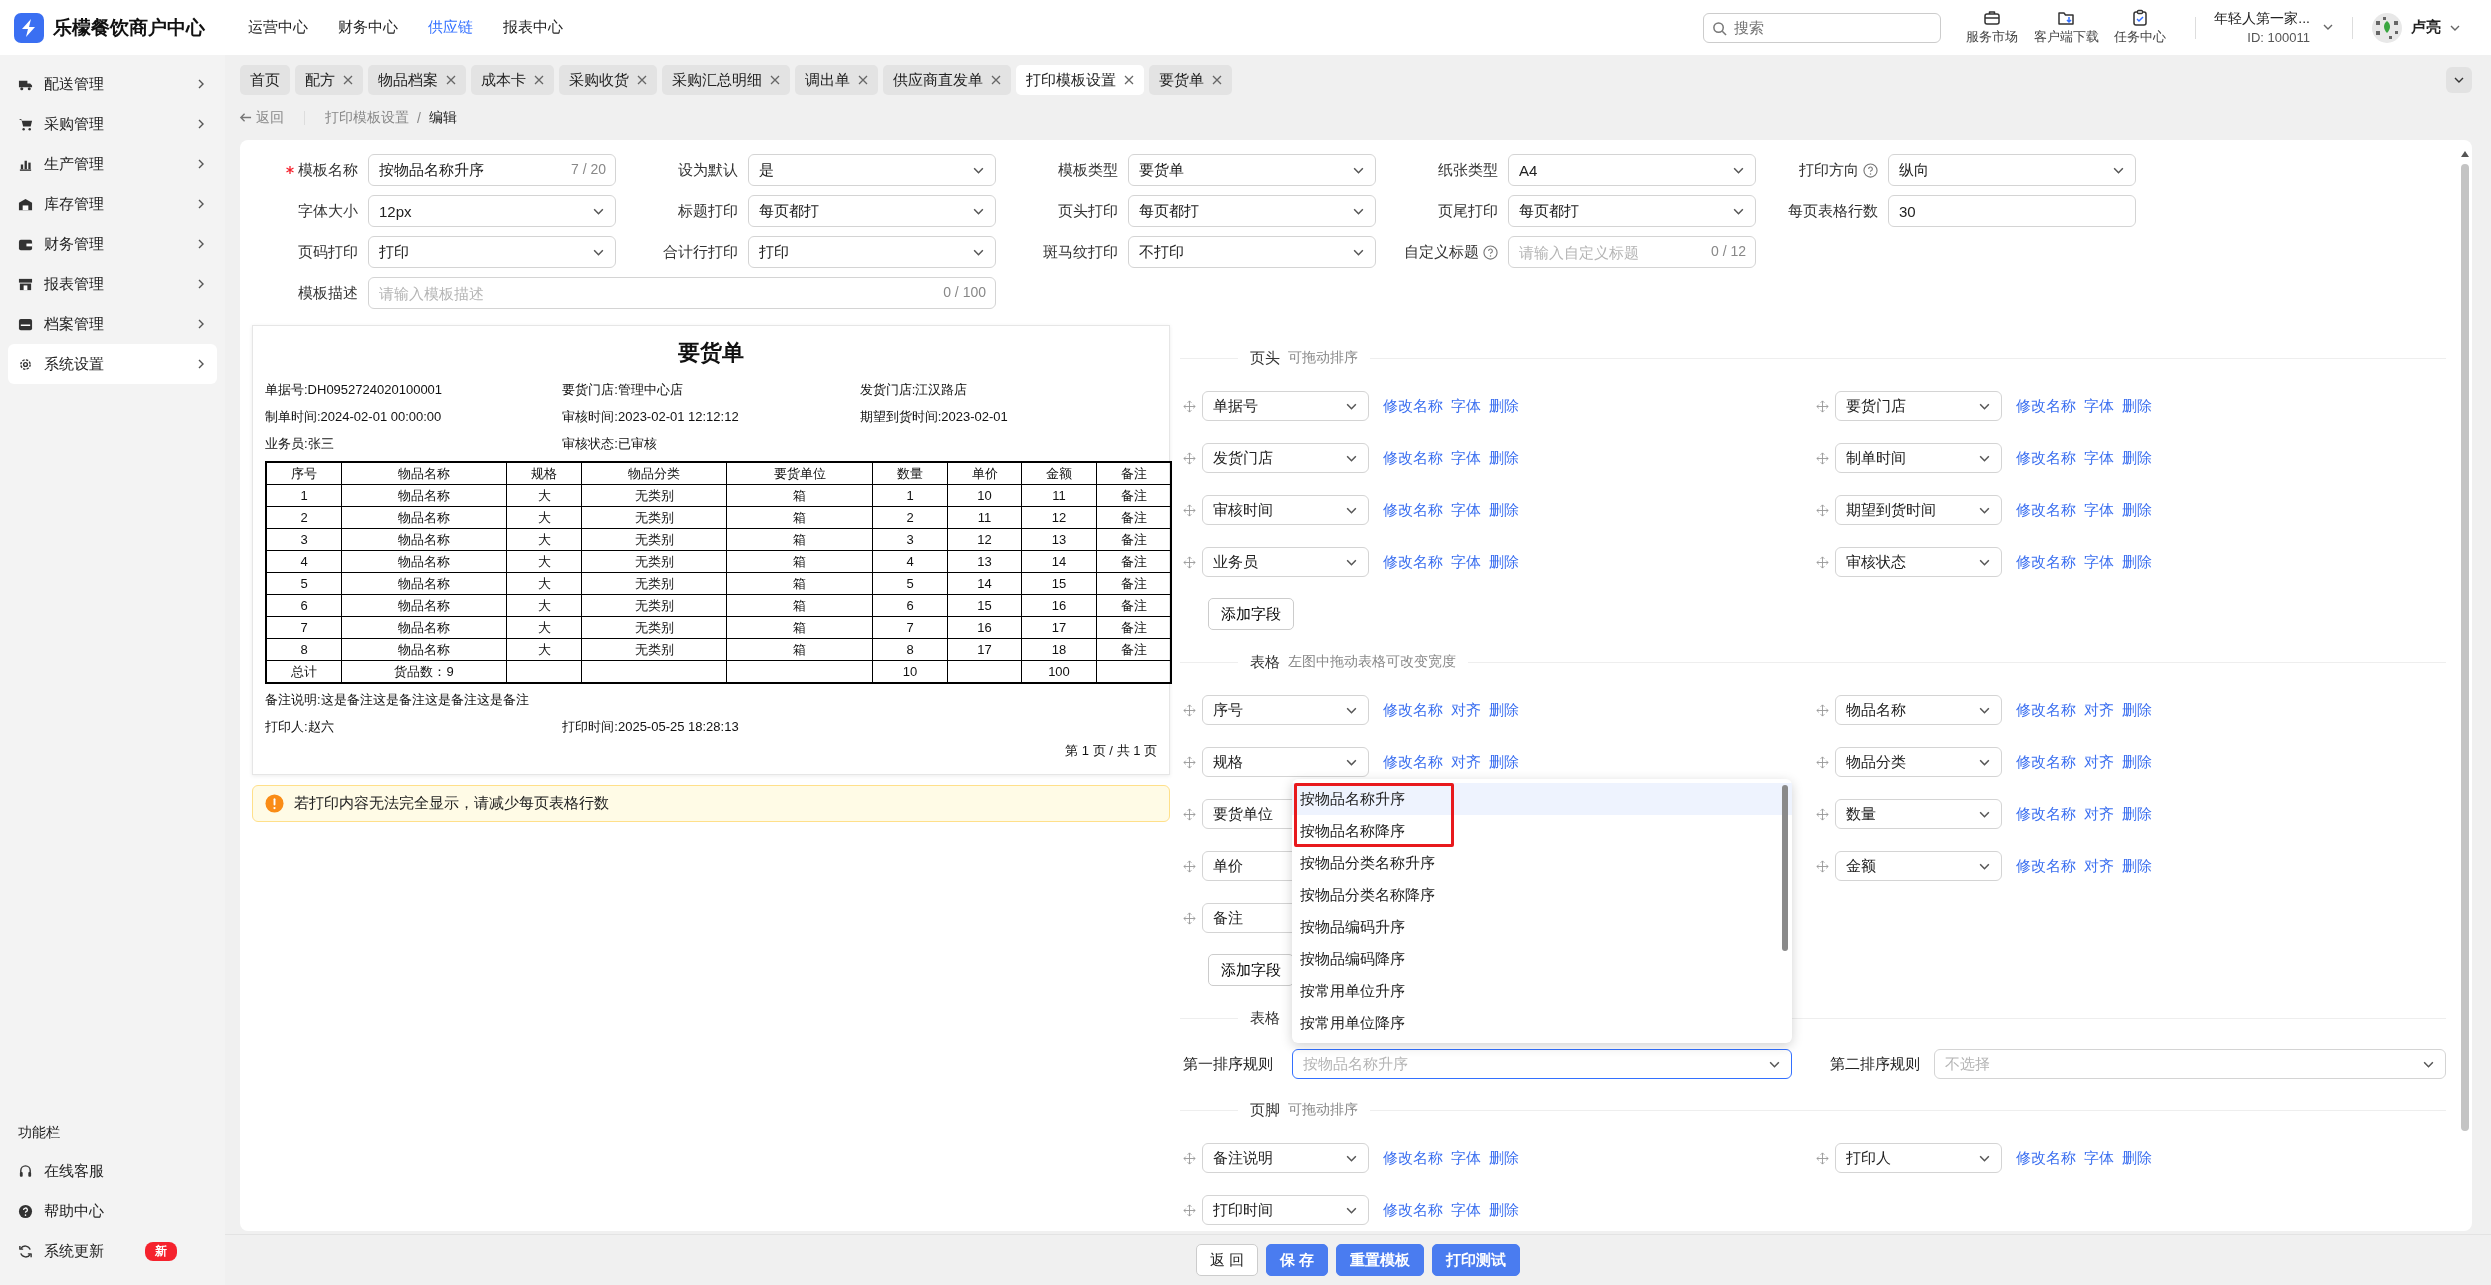  I want to click on select-field: A4, so click(1632, 170).